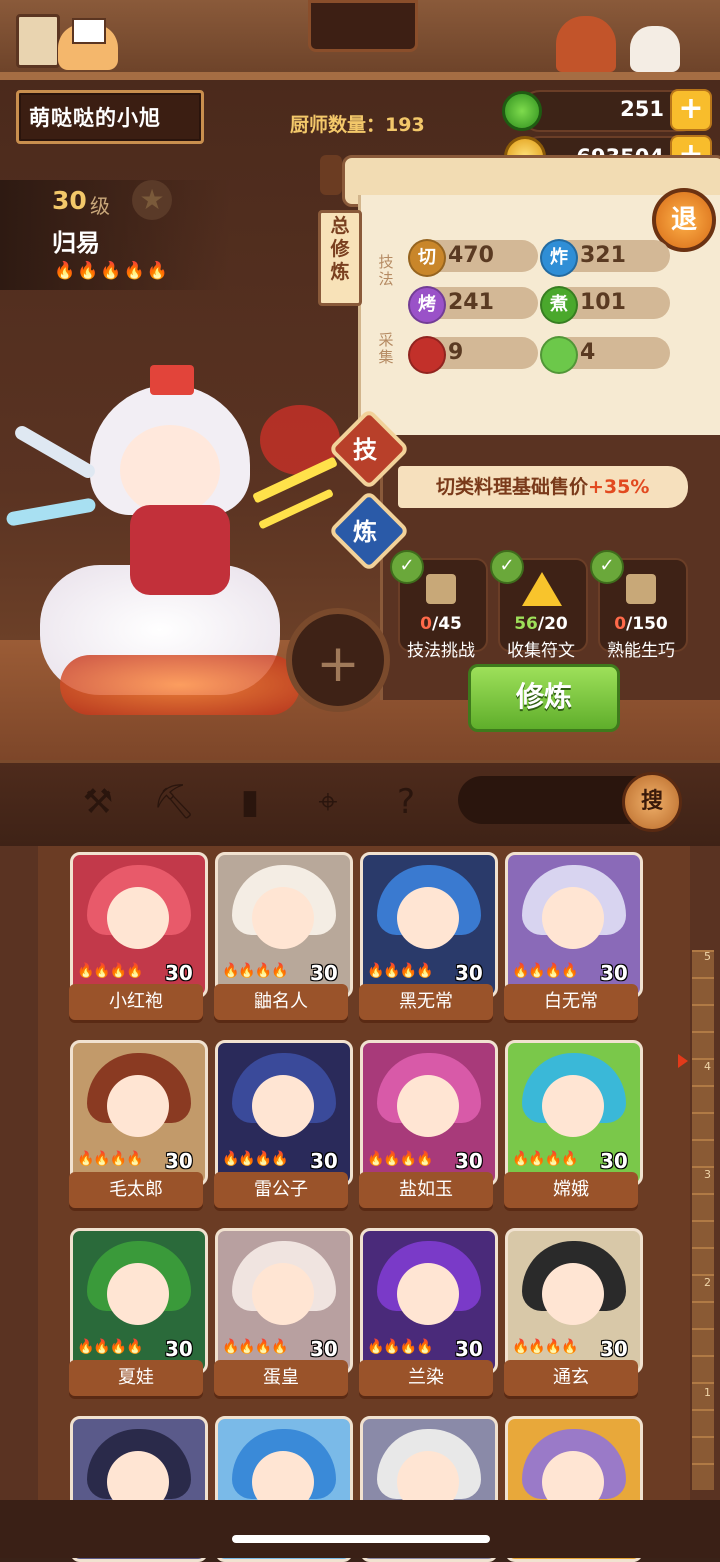 This screenshot has width=720, height=1562. What do you see at coordinates (328, 802) in the screenshot?
I see `location-pin-icon: ⌖` at bounding box center [328, 802].